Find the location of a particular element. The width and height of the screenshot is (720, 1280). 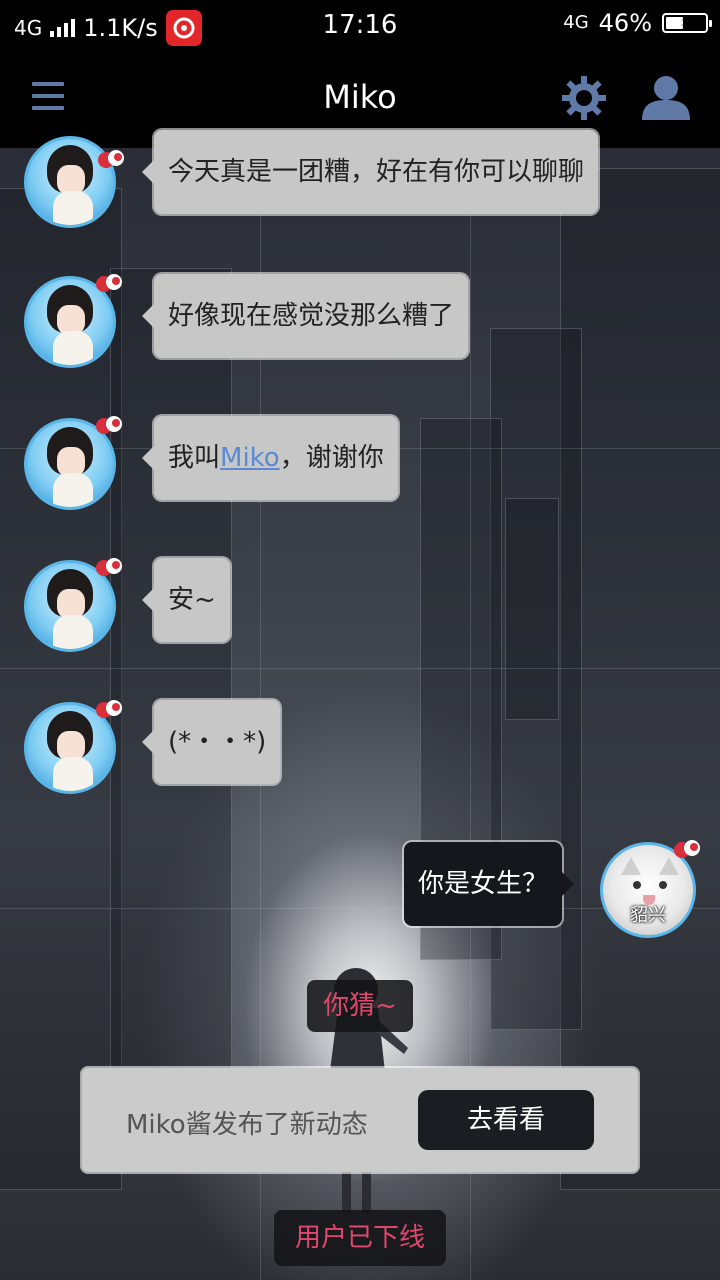

message-bubble-user: 你是女生？ is located at coordinates (489, 884).